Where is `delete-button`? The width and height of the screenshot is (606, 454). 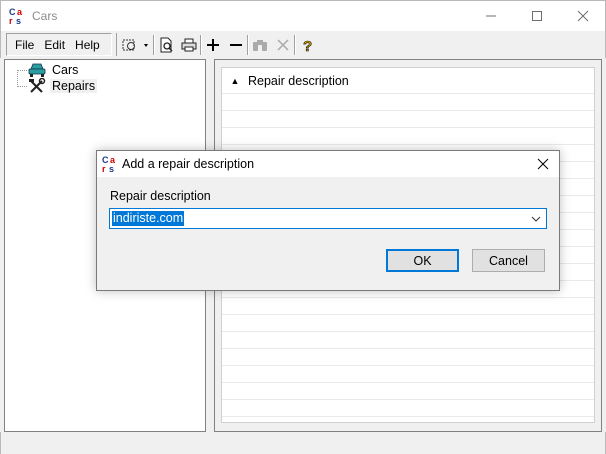
delete-button is located at coordinates (282, 45).